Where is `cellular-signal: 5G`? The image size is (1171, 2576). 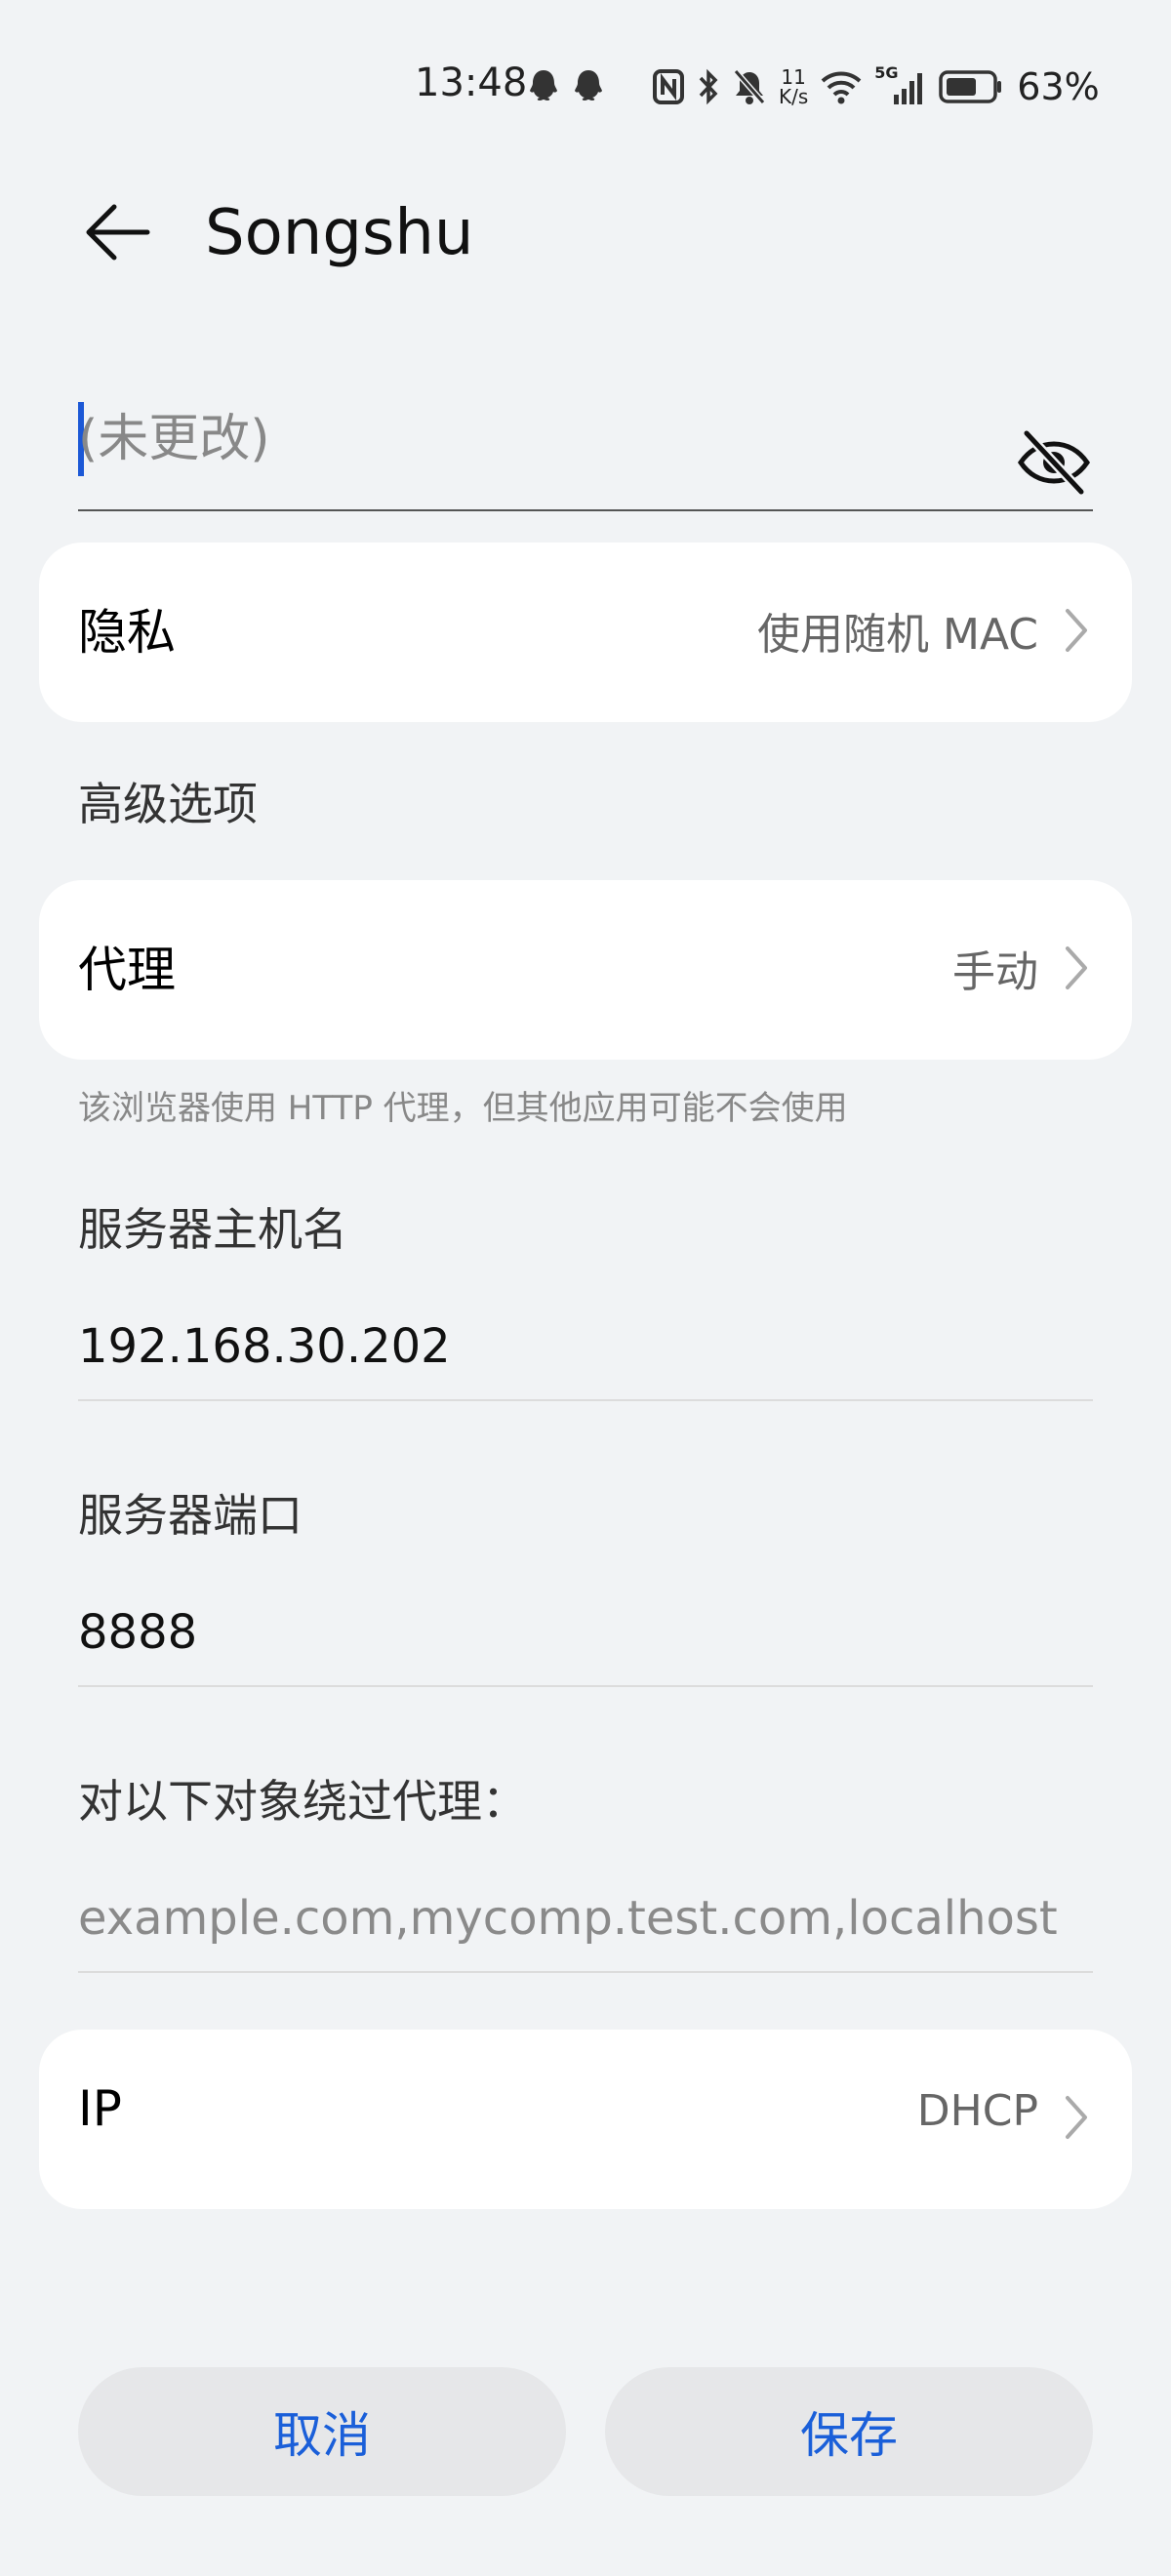 cellular-signal: 5G is located at coordinates (900, 84).